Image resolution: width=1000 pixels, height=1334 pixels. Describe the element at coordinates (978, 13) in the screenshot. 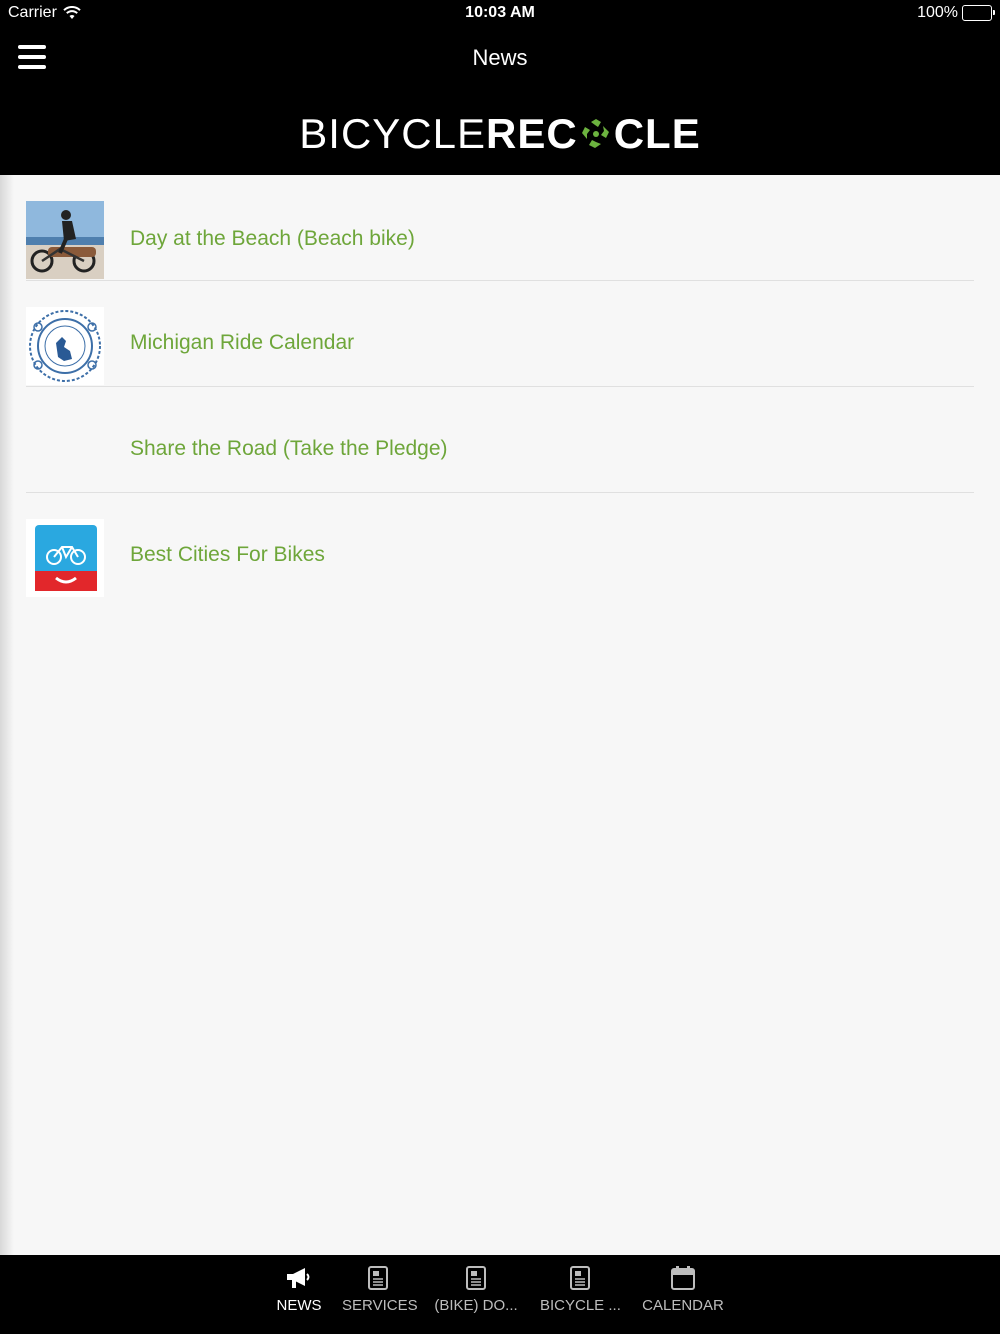

I see `battery-icon` at that location.